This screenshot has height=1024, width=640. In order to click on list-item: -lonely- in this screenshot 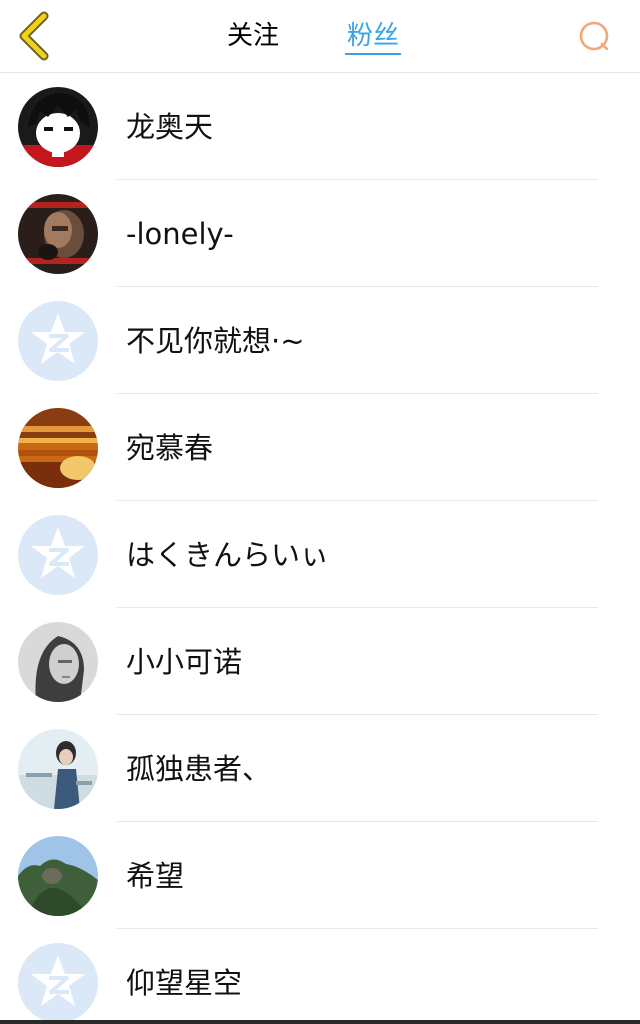, I will do `click(320, 233)`.